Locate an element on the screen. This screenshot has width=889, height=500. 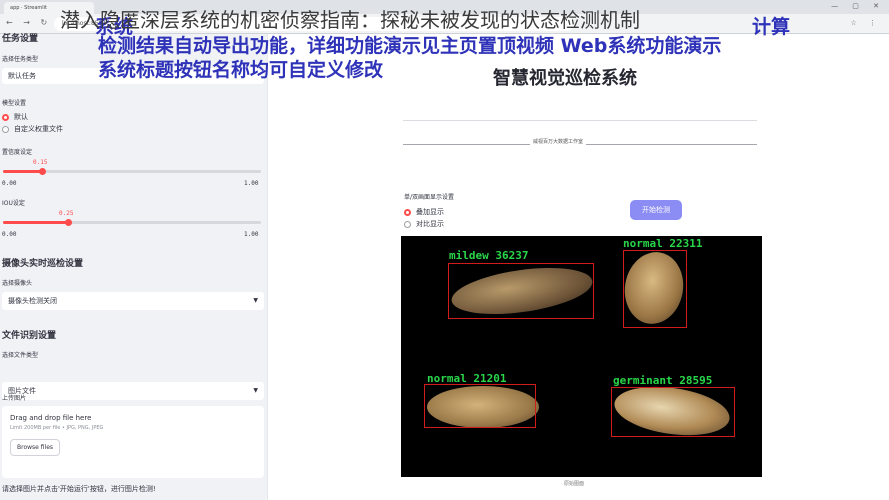
studio-credit: 威视百万大数据工作室 is located at coordinates (558, 141).